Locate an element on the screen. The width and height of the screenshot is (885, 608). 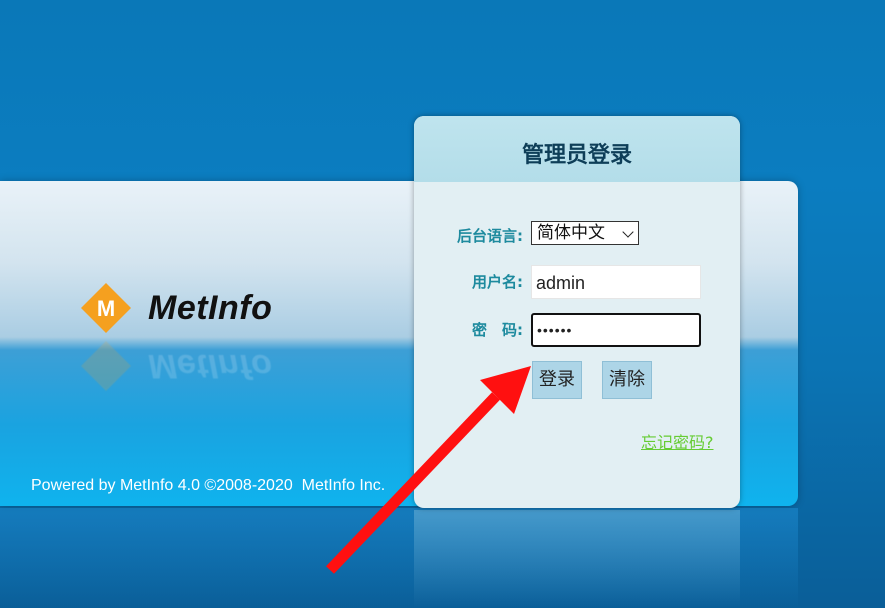
red-arrow-annotation-icon is located at coordinates (428, 470).